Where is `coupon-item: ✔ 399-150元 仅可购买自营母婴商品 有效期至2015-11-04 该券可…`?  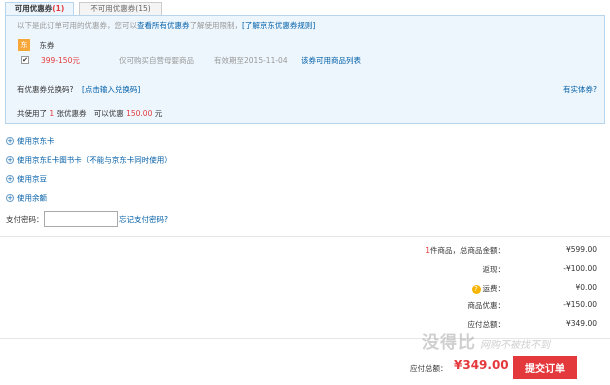
coupon-item: ✔ 399-150元 仅可购买自营母婴商品 有效期至2015-11-04 该券可… is located at coordinates (311, 60).